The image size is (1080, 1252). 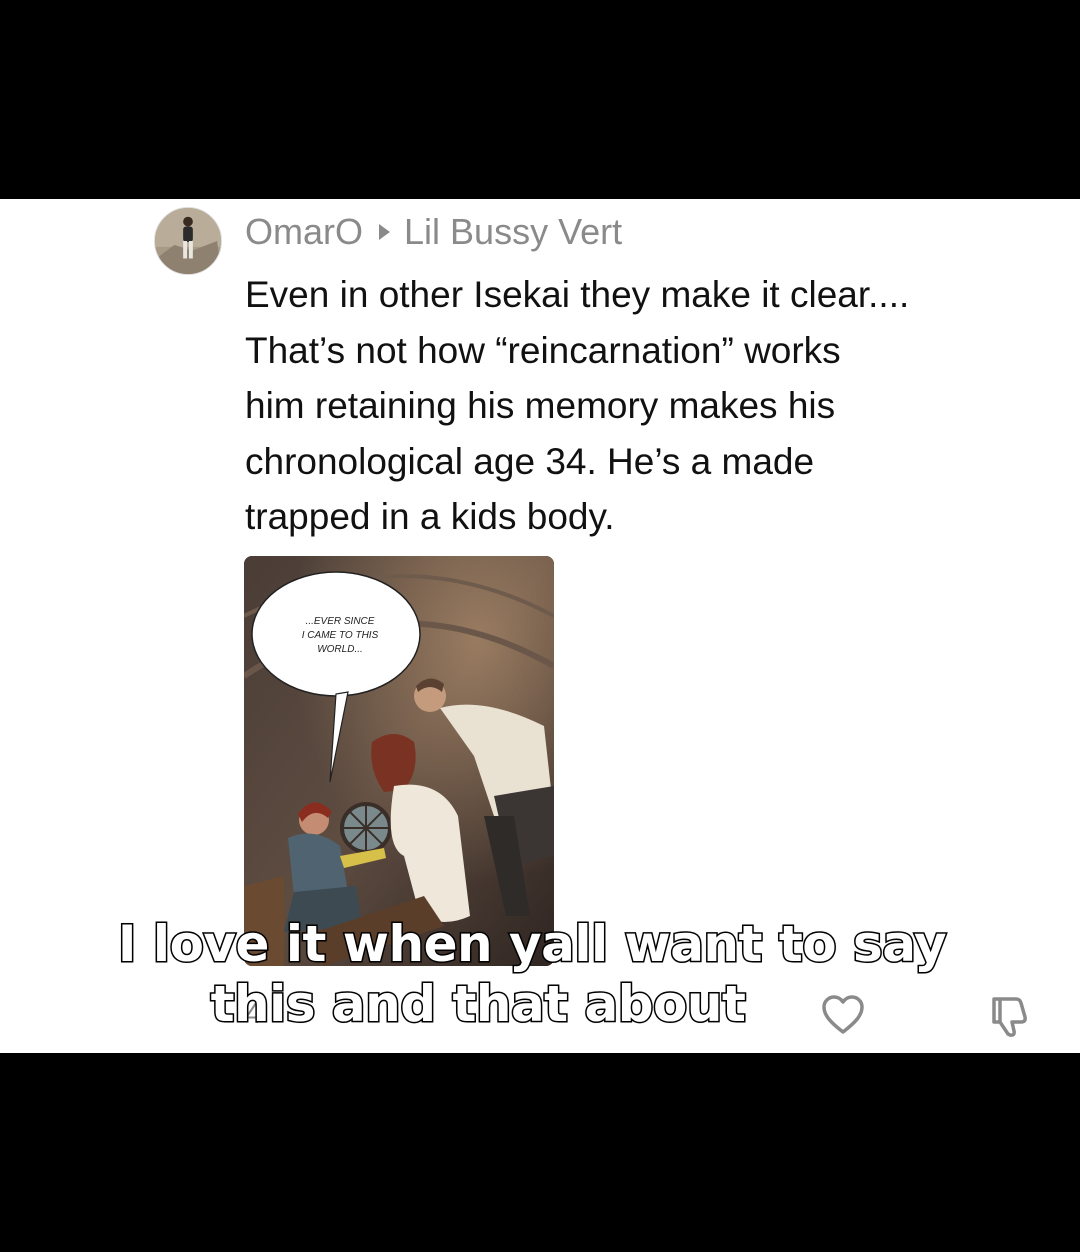 What do you see at coordinates (530, 461) in the screenshot?
I see `comment-line: chronological age 34. He’s a made` at bounding box center [530, 461].